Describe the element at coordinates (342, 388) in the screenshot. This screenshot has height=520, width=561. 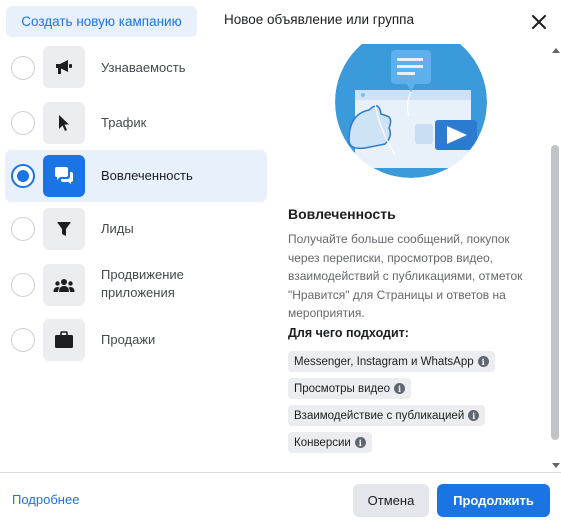
I see `chip-label: Просмотры видео` at that location.